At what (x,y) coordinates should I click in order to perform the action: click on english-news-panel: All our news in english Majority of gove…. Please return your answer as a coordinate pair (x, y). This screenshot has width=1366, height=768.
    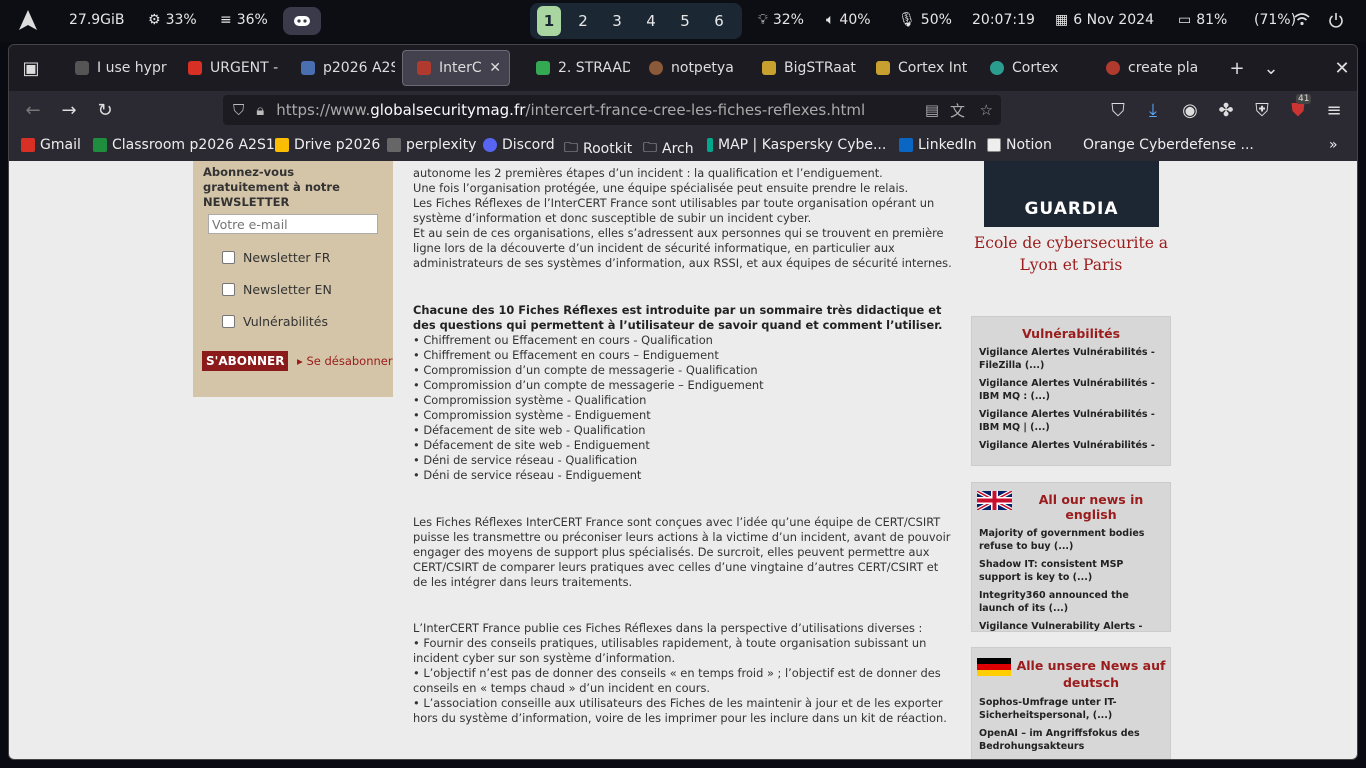
    Looking at the image, I should click on (1071, 557).